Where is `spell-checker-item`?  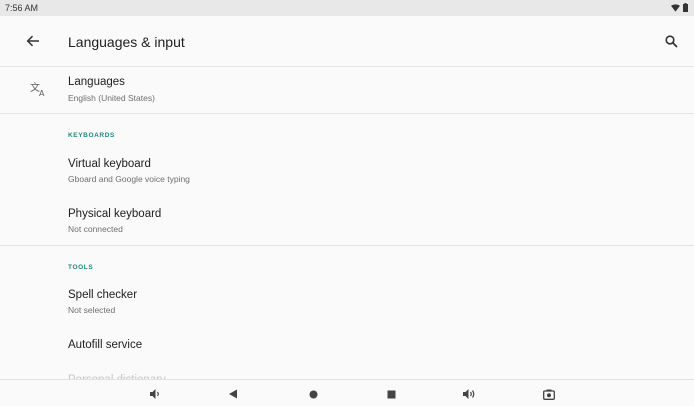
spell-checker-item is located at coordinates (347, 302).